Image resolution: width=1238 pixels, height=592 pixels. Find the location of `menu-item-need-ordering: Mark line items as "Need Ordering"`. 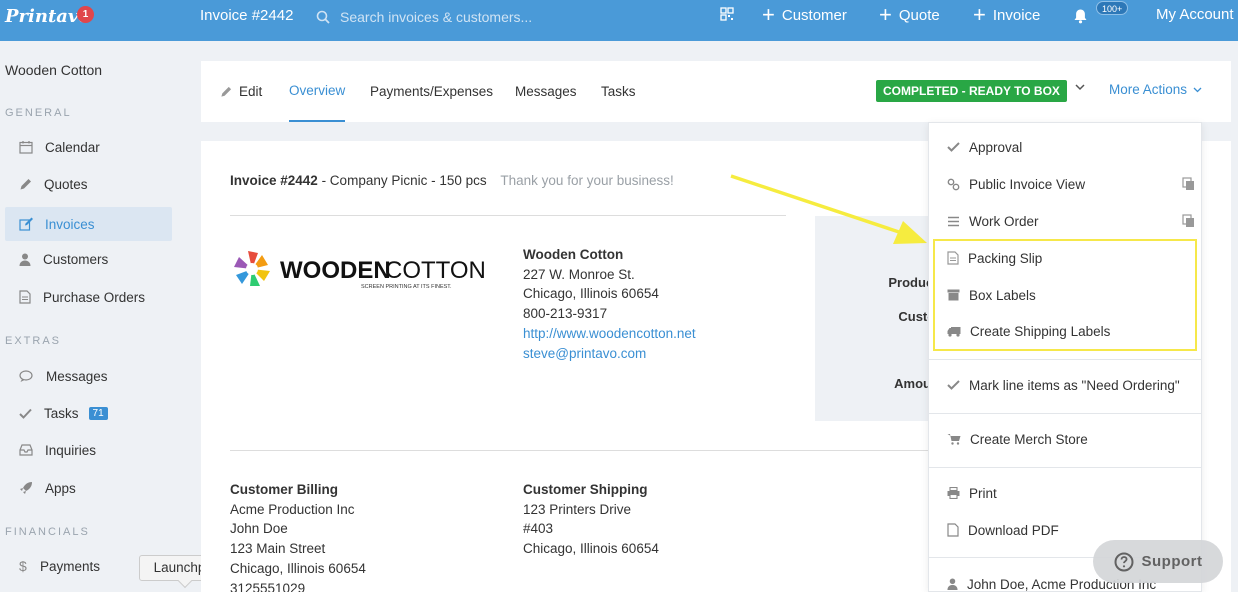

menu-item-need-ordering: Mark line items as "Need Ordering" is located at coordinates (1067, 385).